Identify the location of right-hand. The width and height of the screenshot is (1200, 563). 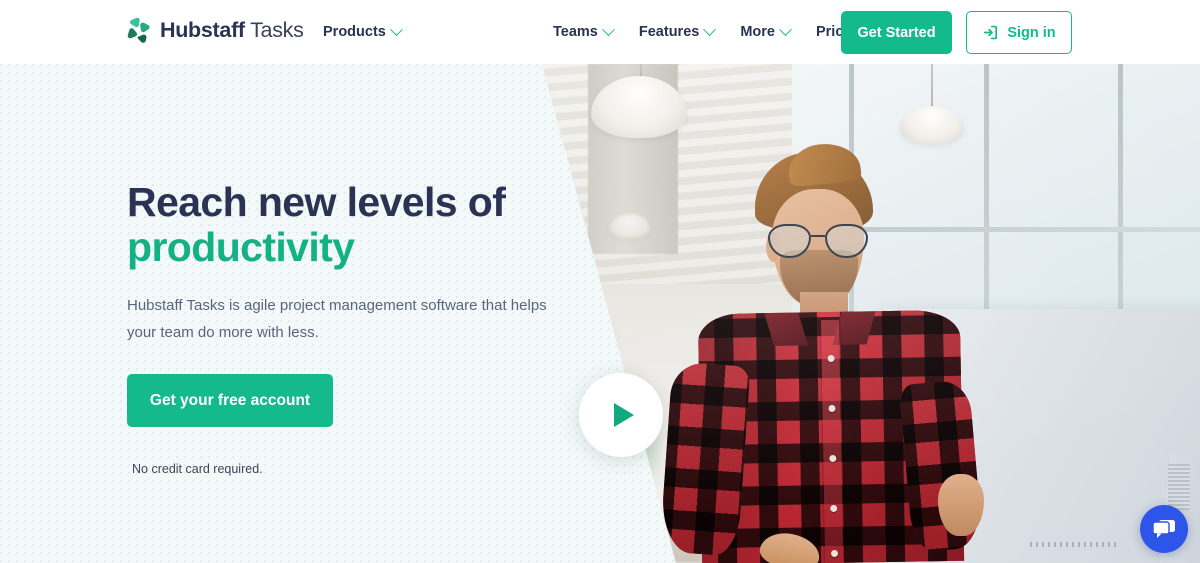
(961, 505).